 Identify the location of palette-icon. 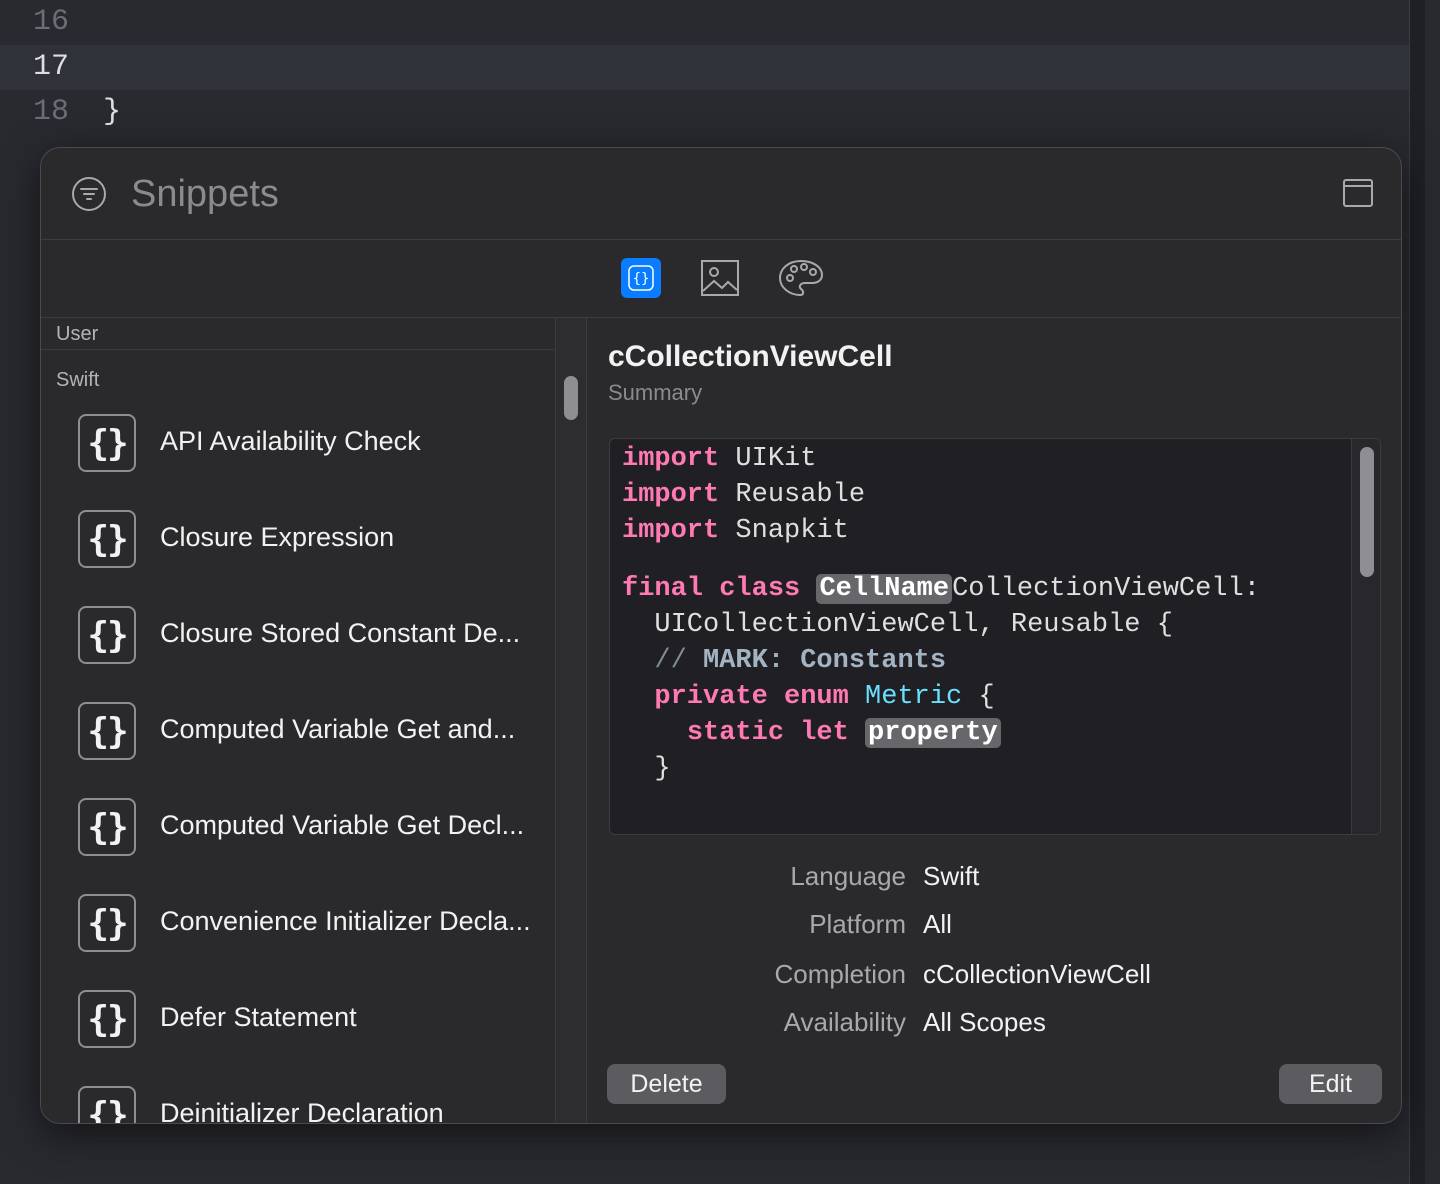
(801, 278).